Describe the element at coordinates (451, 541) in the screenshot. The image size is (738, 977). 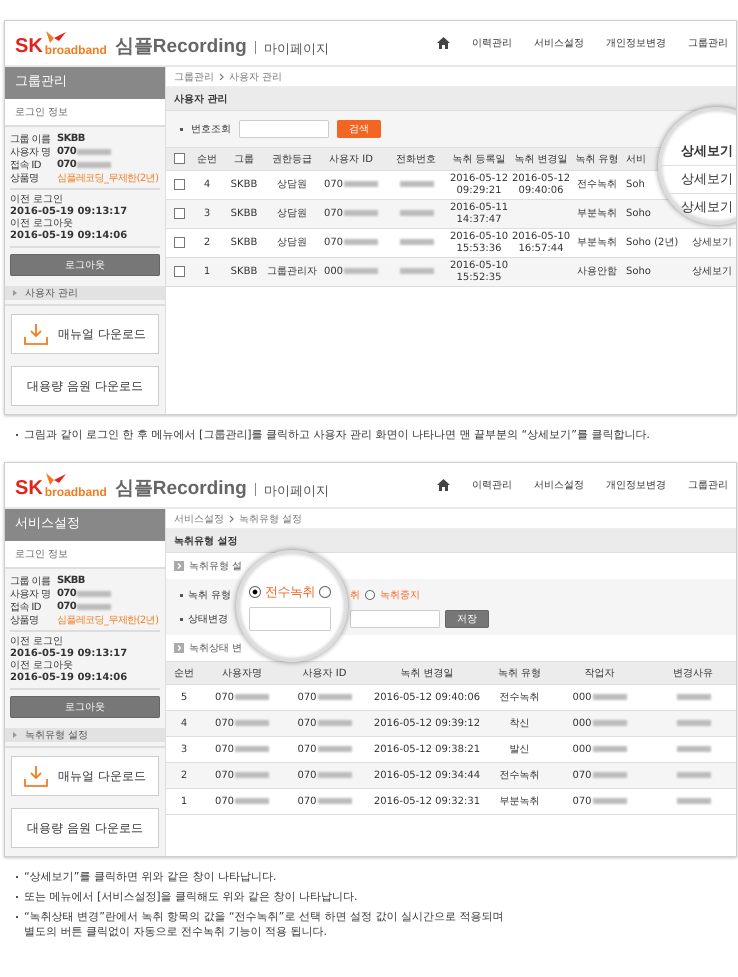
I see `section-title: 녹취유형 설정` at that location.